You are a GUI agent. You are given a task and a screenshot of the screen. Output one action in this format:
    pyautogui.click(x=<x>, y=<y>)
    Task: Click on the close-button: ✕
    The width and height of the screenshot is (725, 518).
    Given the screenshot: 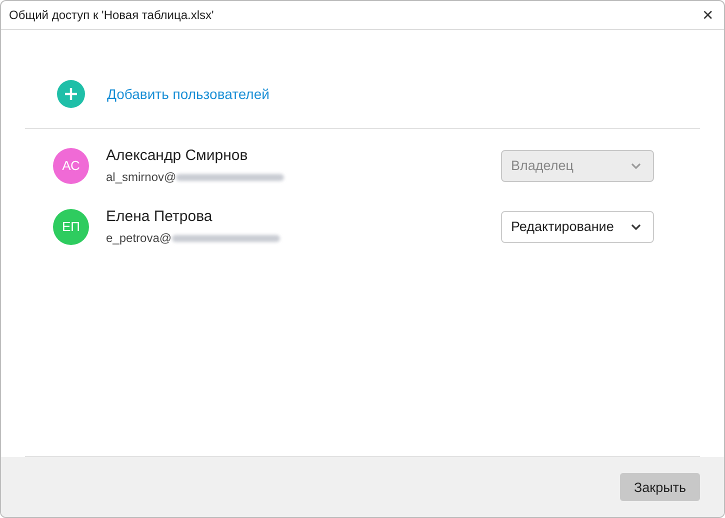 What is the action you would take?
    pyautogui.click(x=708, y=15)
    